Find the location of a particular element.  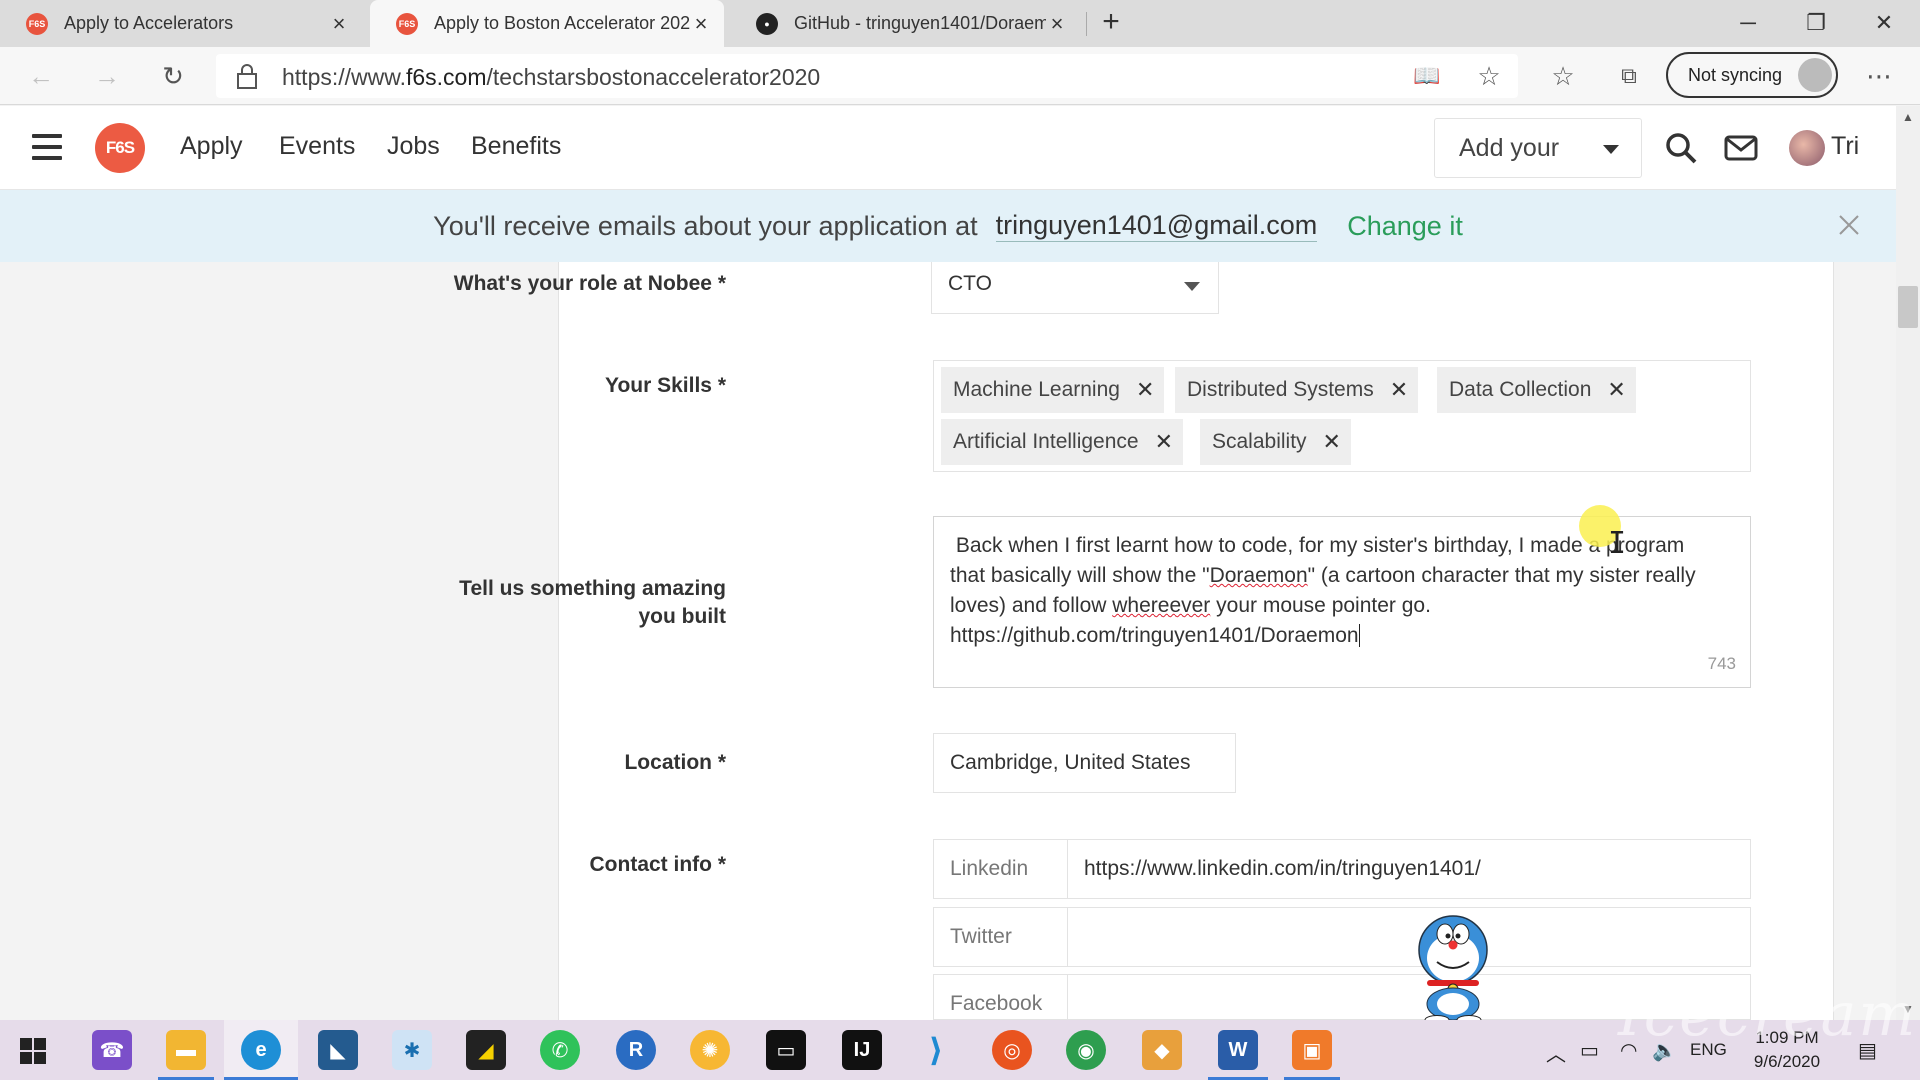

skill-chip-label: Machine Learning is located at coordinates (1036, 389).